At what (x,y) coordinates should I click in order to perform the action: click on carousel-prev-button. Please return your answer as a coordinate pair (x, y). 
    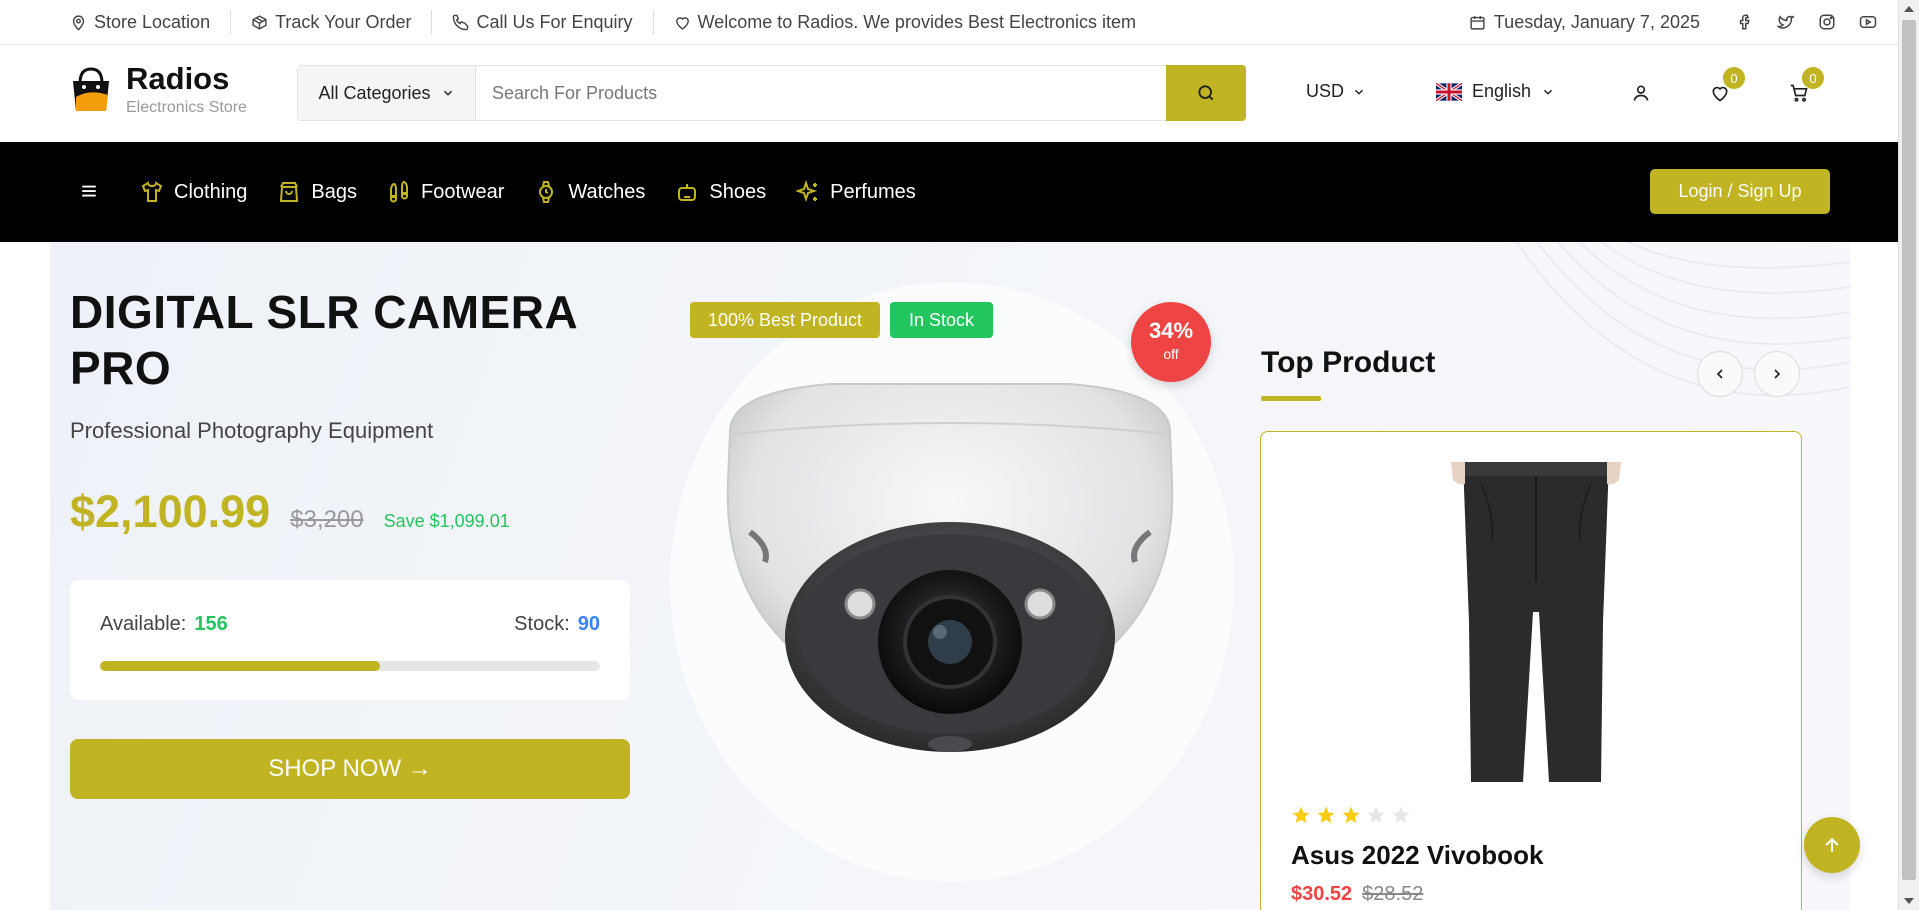
    Looking at the image, I should click on (1720, 374).